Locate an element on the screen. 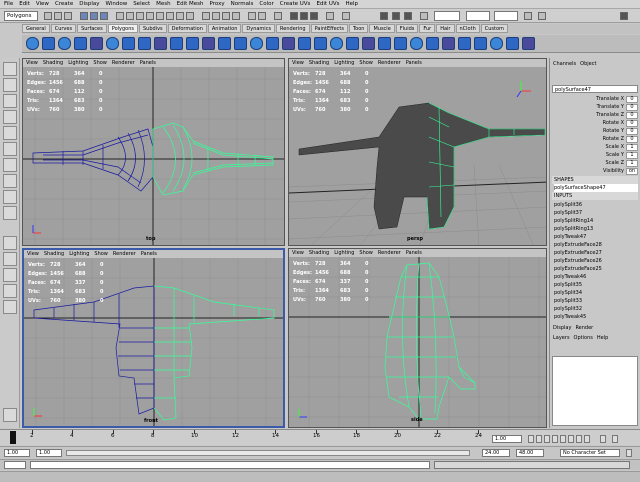 Image resolution: width=640 pixels, height=482 pixels. poly-cone-icon is located at coordinates (80, 43).